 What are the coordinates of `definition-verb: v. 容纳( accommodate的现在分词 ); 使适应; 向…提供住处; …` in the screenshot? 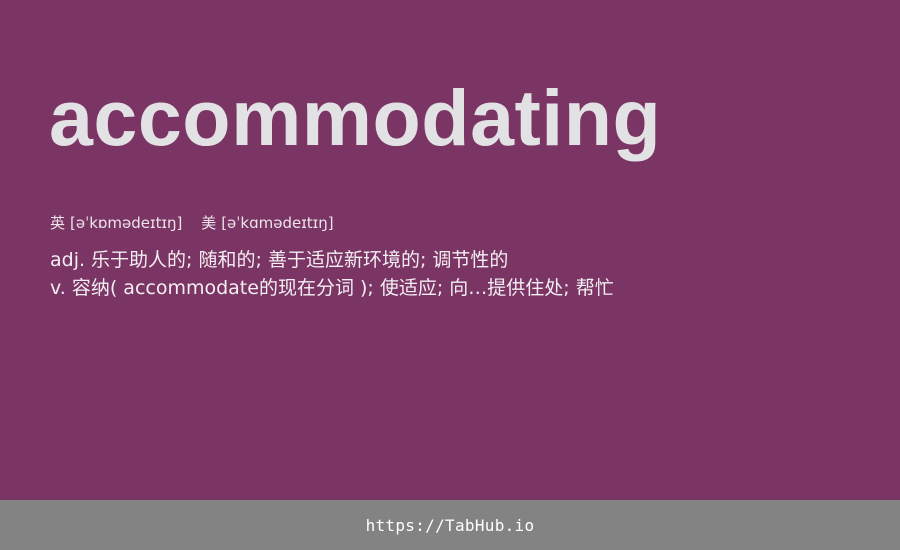 It's located at (332, 288).